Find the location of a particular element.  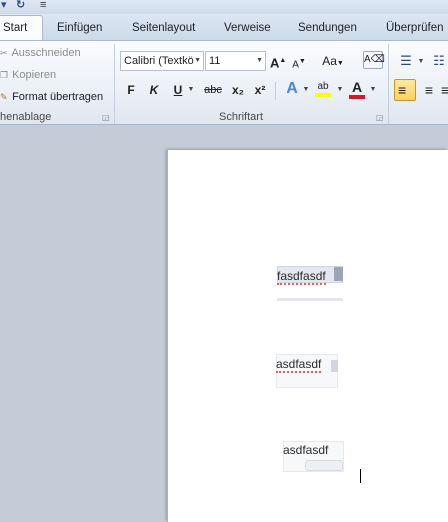

font-dialog-launcher-icon: ◲ is located at coordinates (380, 117).